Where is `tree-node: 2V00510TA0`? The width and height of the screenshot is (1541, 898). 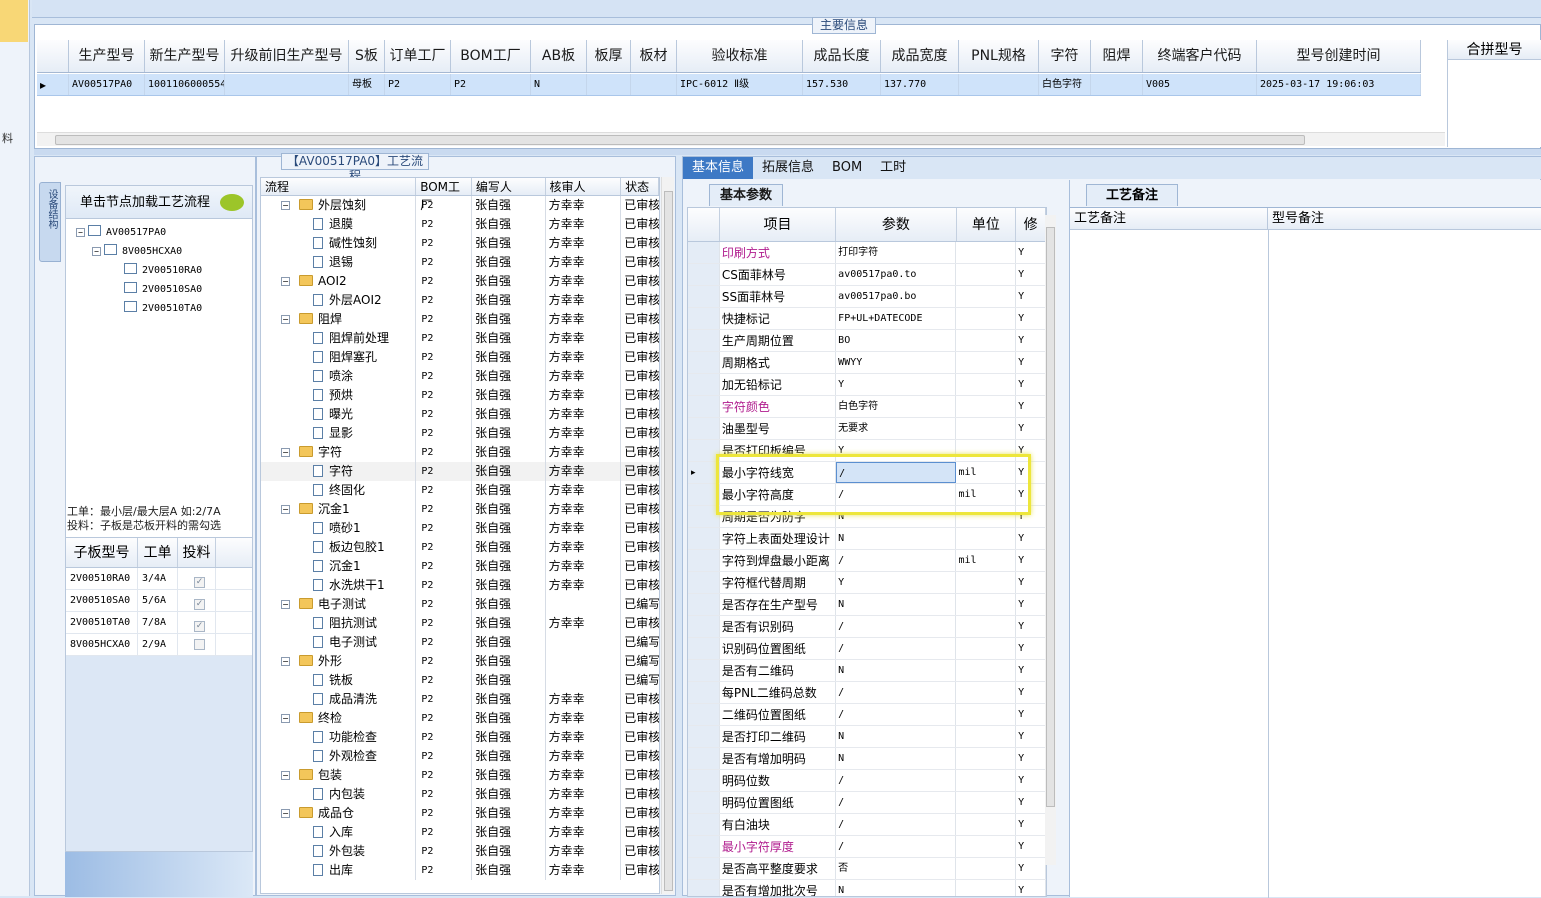 tree-node: 2V00510TA0 is located at coordinates (163, 309).